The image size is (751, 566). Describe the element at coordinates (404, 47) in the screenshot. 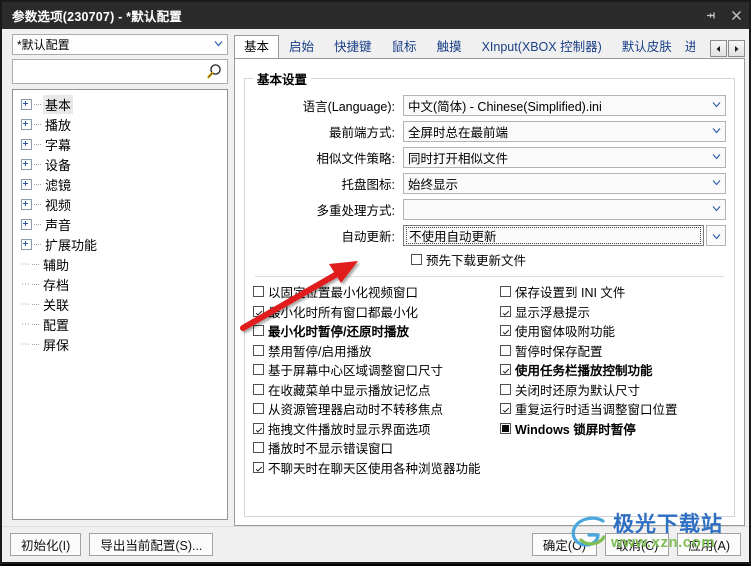

I see `tab-3: 鼠标` at that location.